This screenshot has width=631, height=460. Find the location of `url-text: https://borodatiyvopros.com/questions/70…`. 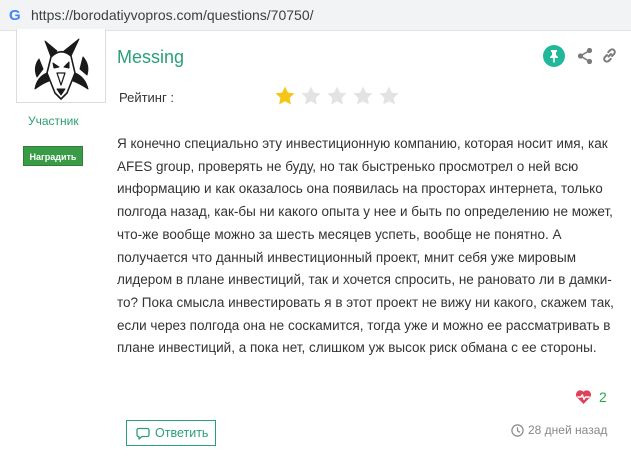

url-text: https://borodatiyvopros.com/questions/70… is located at coordinates (172, 15).